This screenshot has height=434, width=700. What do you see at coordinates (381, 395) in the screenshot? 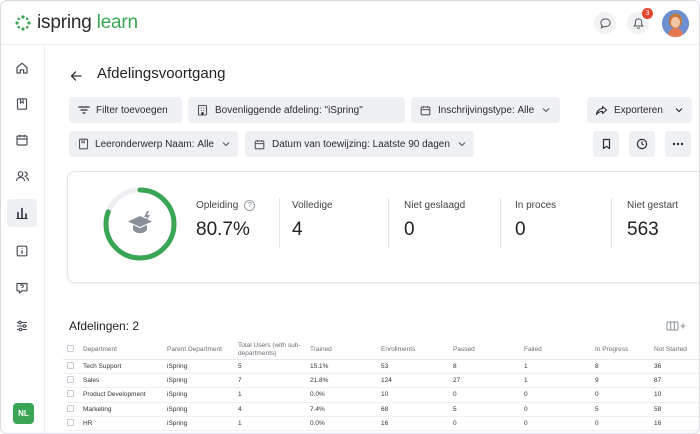
I see `table-row: Product Development iSpring 1 0.0% 10 0 0 0 10` at bounding box center [381, 395].